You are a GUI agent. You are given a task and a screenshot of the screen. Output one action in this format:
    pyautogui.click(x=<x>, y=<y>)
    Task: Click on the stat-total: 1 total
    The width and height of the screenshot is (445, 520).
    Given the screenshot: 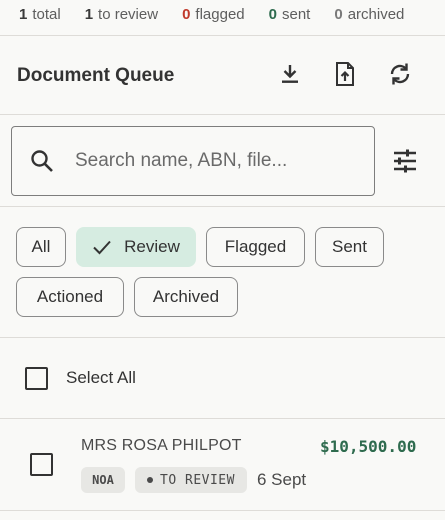 What is the action you would take?
    pyautogui.click(x=40, y=14)
    